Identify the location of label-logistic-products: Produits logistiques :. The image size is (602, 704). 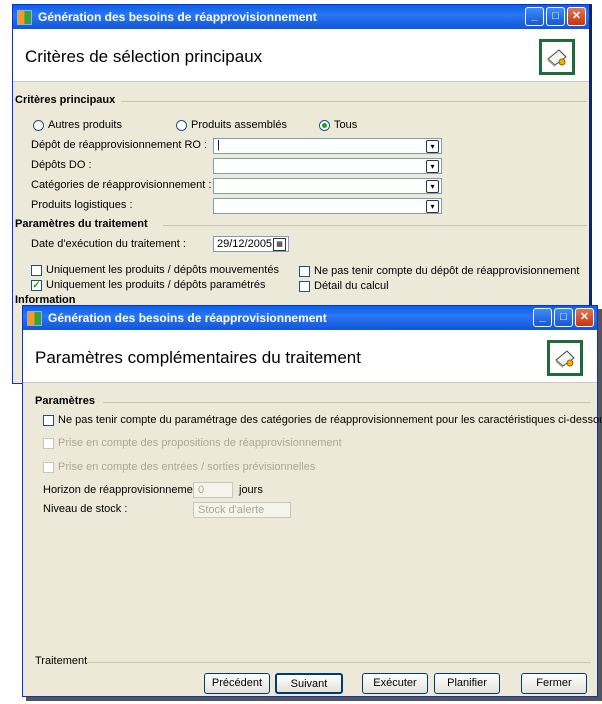
(82, 205).